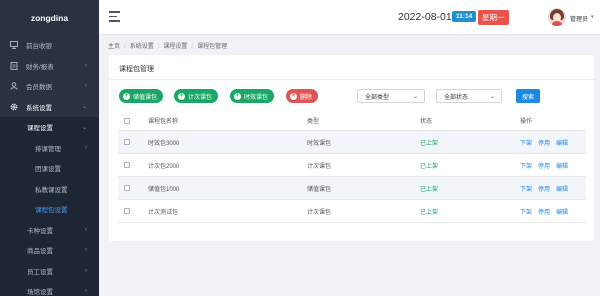  I want to click on sidebar-item-finance: 财务/报表 ›, so click(49, 66).